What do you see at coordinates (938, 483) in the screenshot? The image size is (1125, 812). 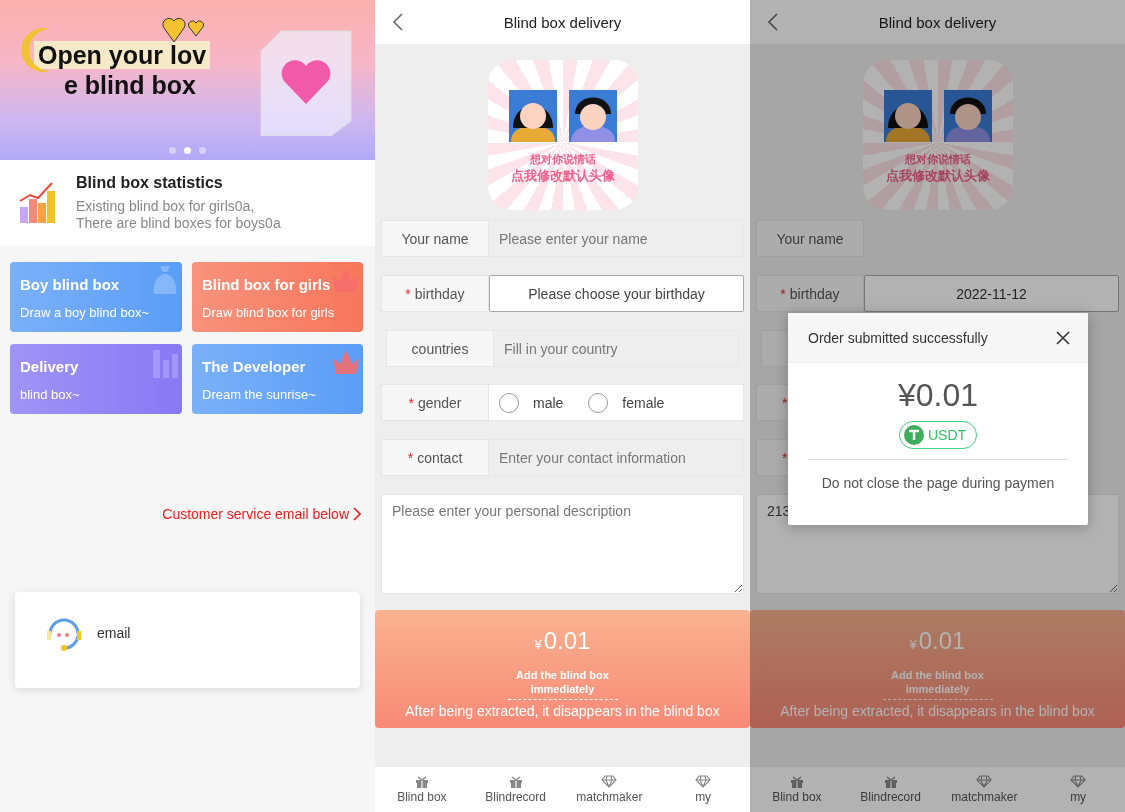 I see `payment-notice: Do not close the page during paymen` at bounding box center [938, 483].